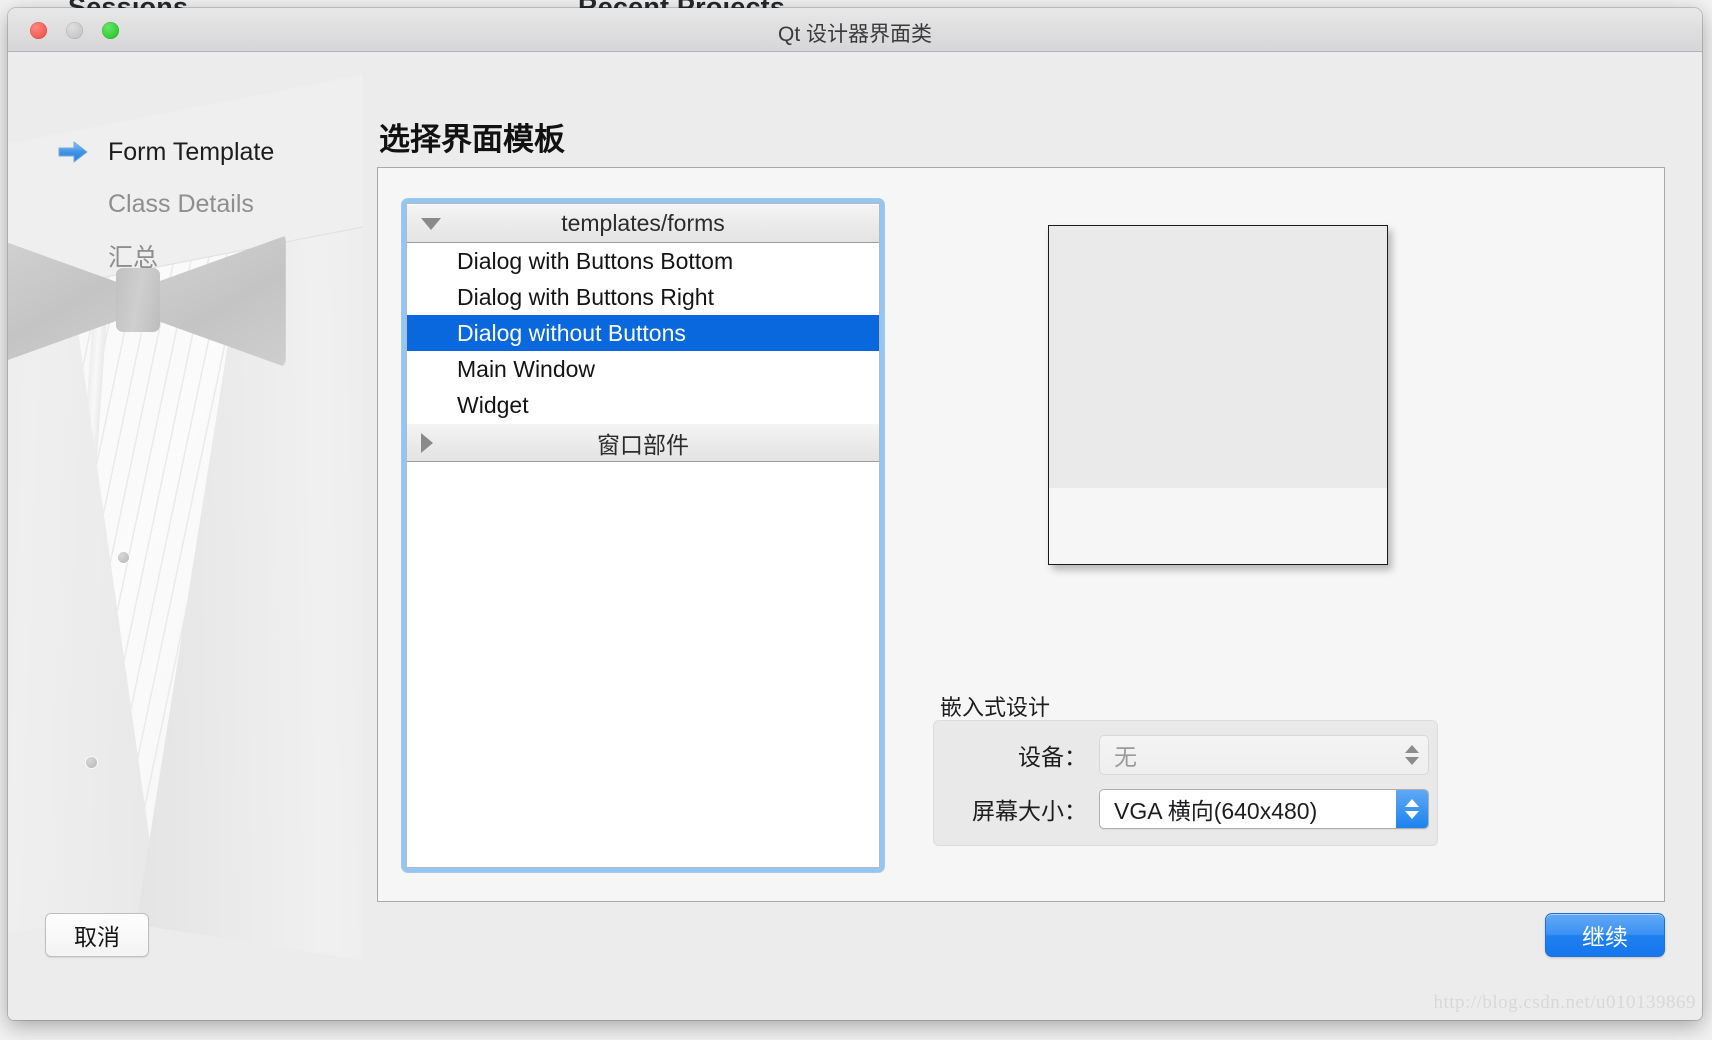 This screenshot has width=1712, height=1040. What do you see at coordinates (185, 256) in the screenshot?
I see `sidebar-step-summary: 汇总` at bounding box center [185, 256].